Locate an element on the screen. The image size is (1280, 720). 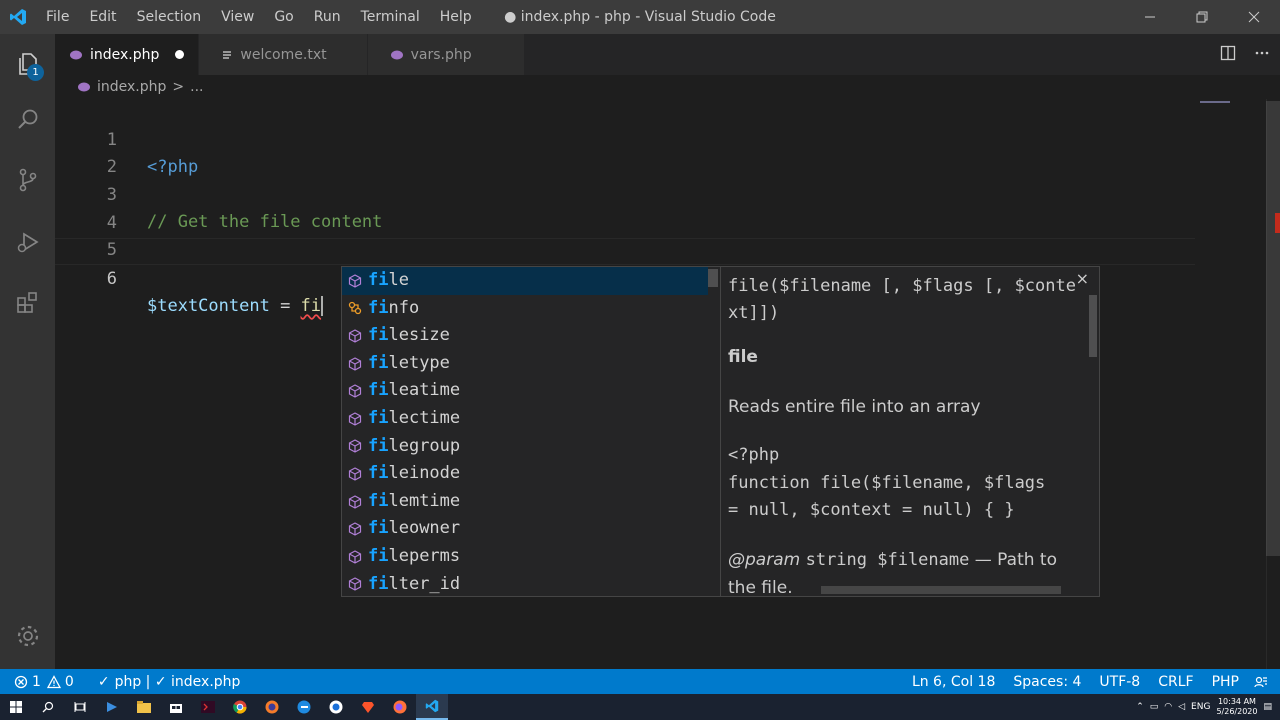
editor-scrollbar is located at coordinates (1273, 384).